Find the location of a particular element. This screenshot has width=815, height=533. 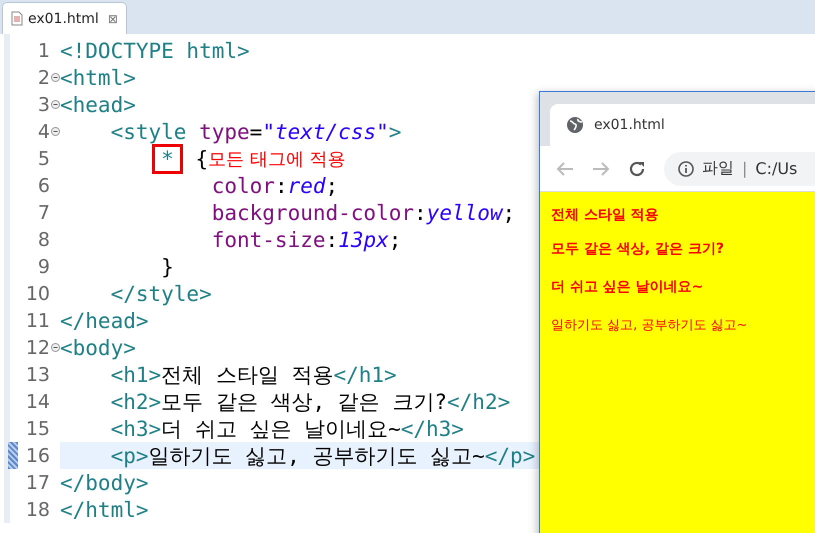

code-token: font-size is located at coordinates (268, 240).